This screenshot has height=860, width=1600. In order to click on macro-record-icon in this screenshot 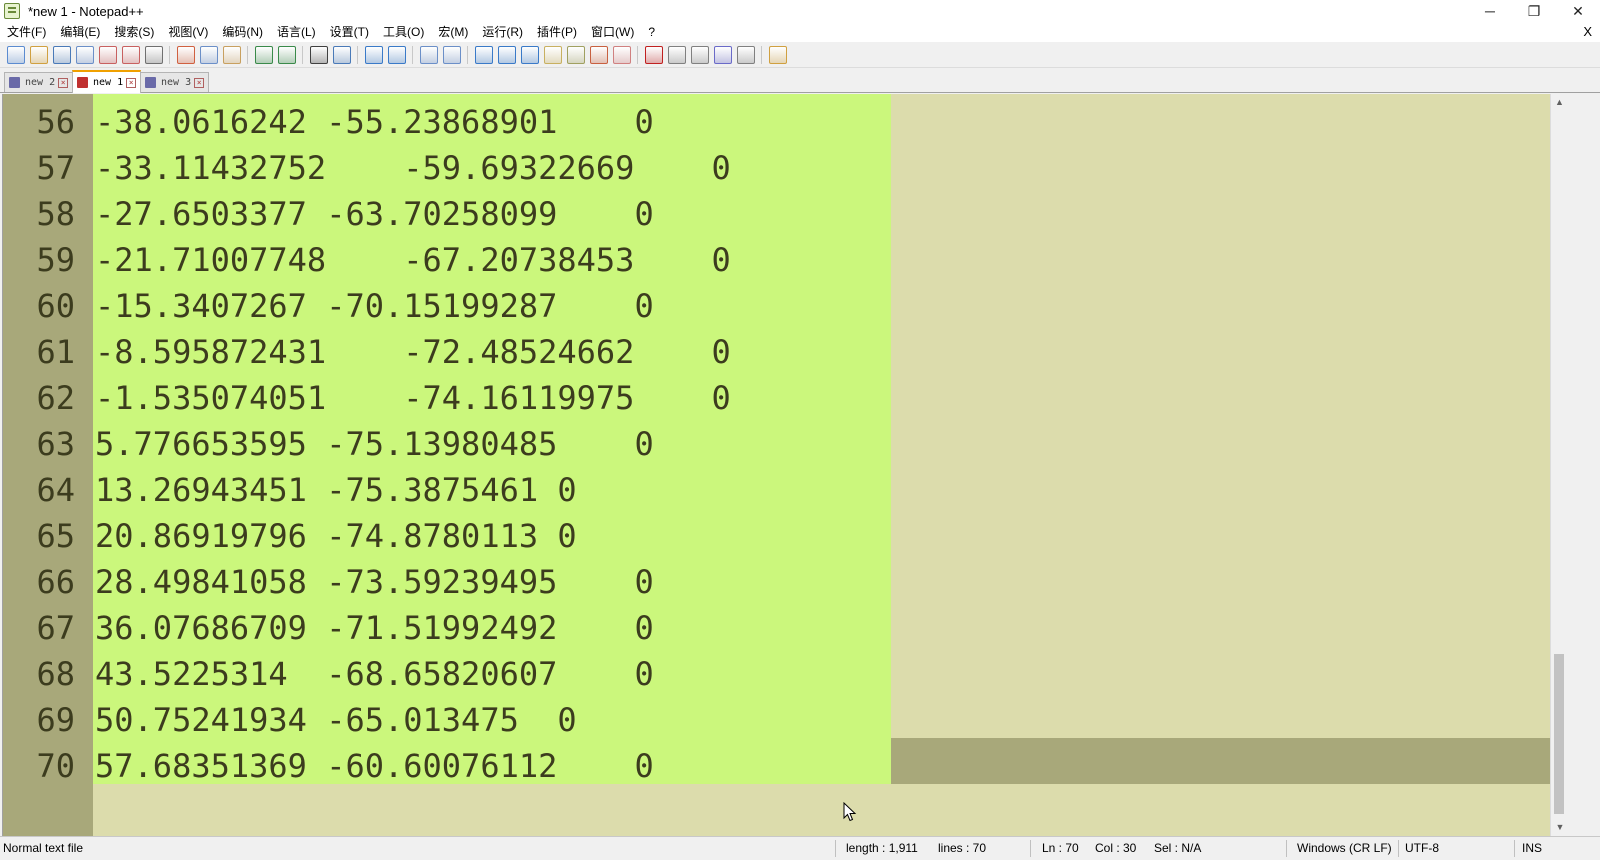, I will do `click(653, 54)`.